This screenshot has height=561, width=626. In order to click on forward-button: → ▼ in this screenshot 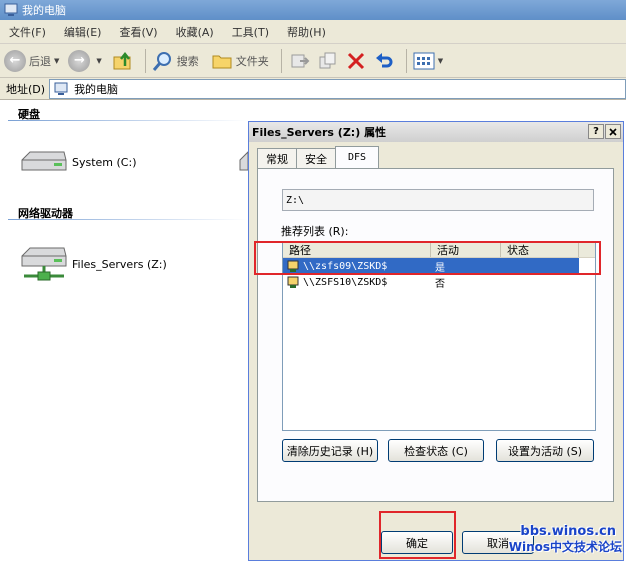, I will do `click(86, 60)`.